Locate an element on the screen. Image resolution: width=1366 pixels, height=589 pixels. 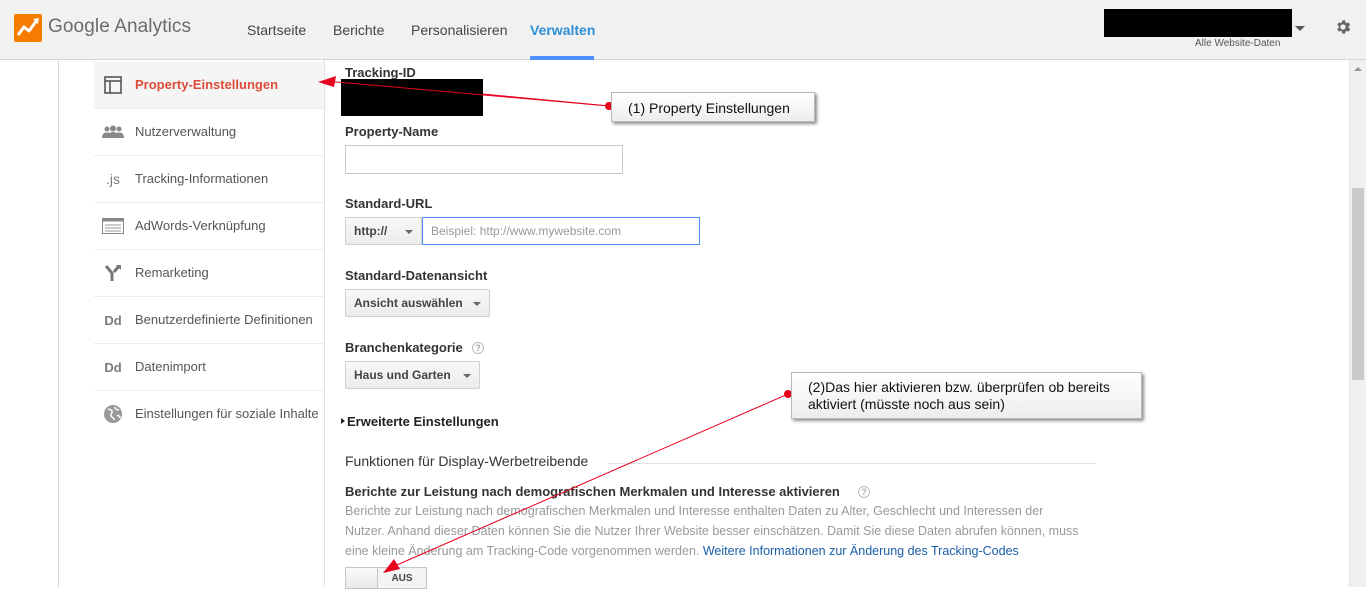
url-input: Beispiel: http://www.mywebsite.com is located at coordinates (561, 231).